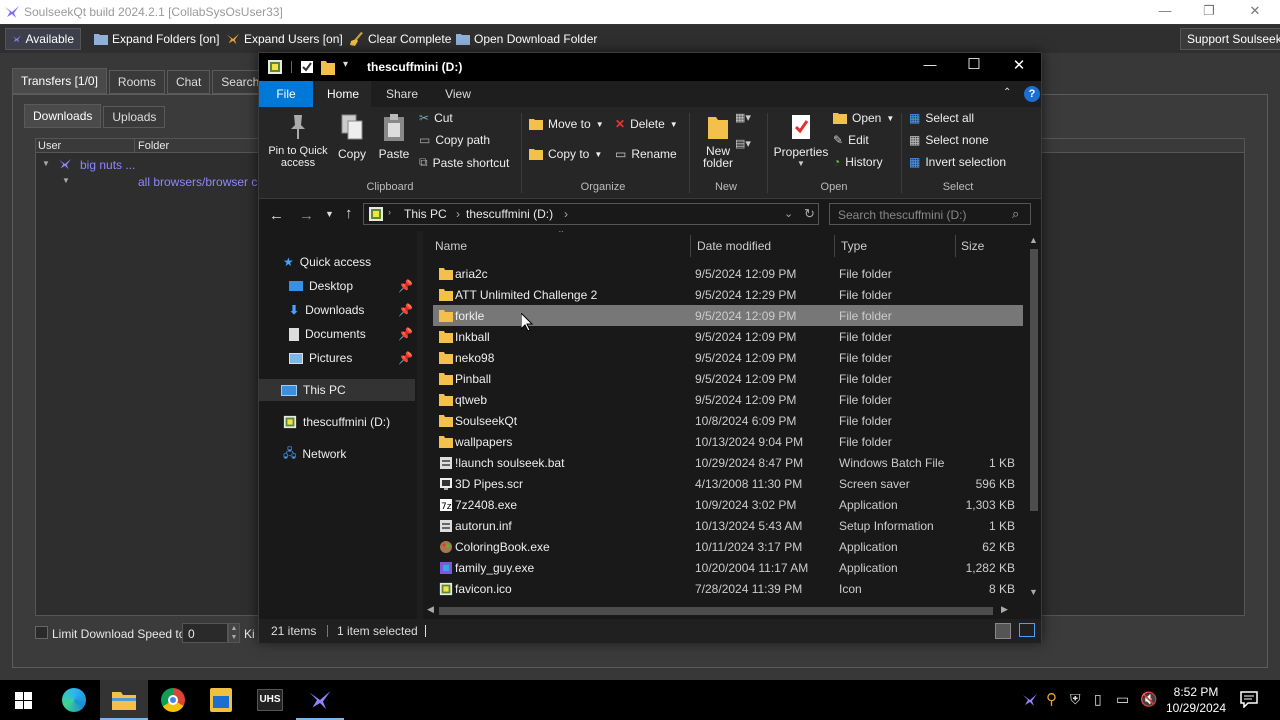  Describe the element at coordinates (728, 273) in the screenshot. I see `file-row: aria2c 9/5/2024 12:09 PM File folder` at that location.